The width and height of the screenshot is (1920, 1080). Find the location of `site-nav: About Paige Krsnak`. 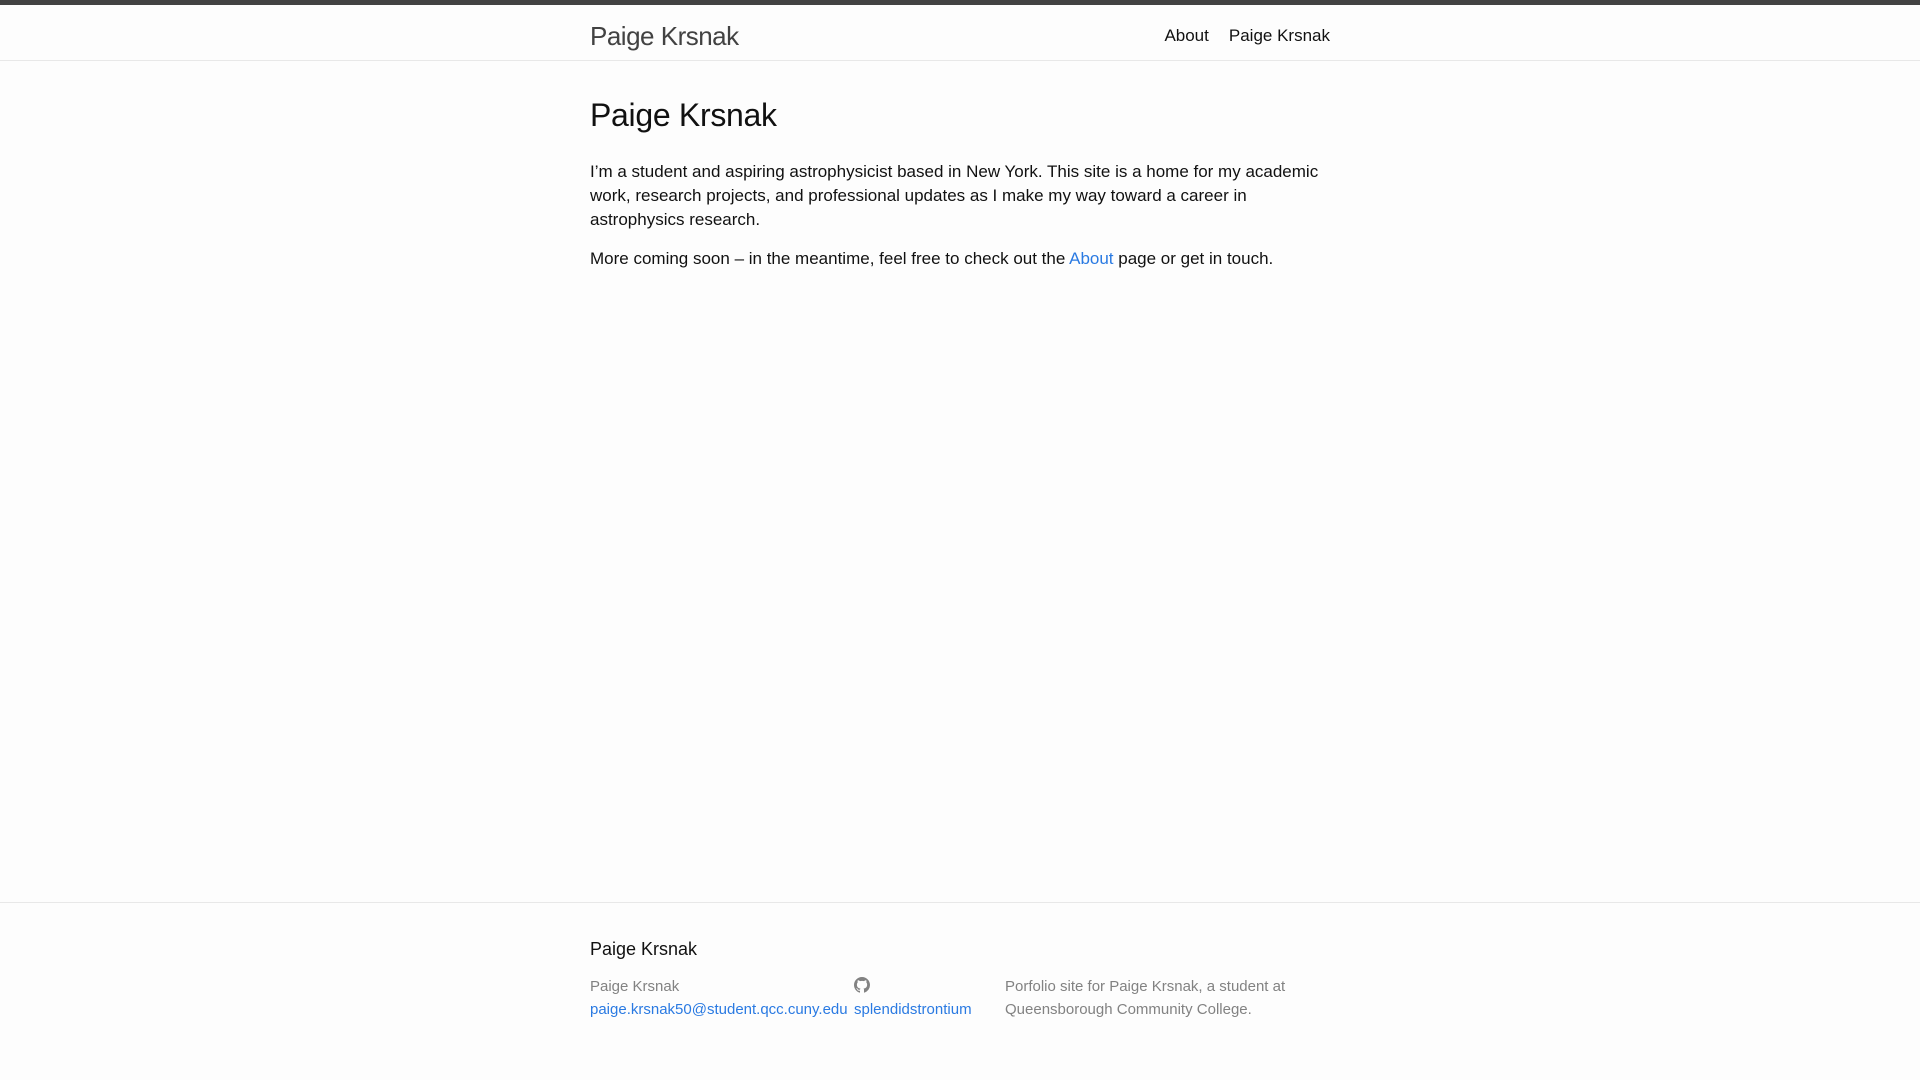

site-nav: About Paige Krsnak is located at coordinates (1247, 36).